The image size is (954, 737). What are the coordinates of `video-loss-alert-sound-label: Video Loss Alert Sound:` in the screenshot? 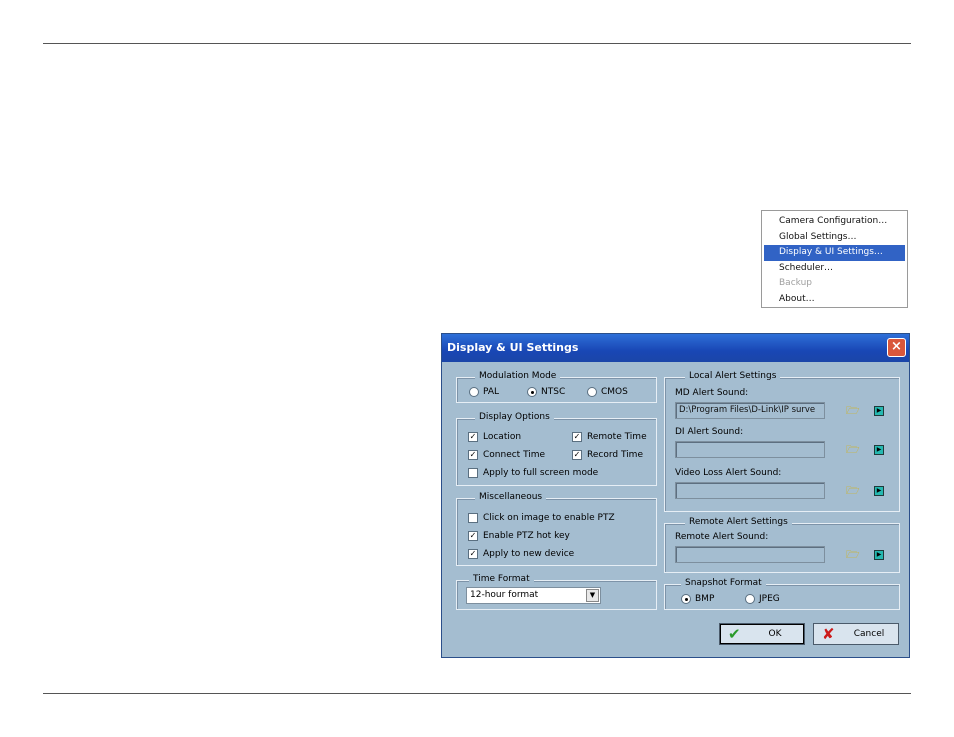 It's located at (728, 473).